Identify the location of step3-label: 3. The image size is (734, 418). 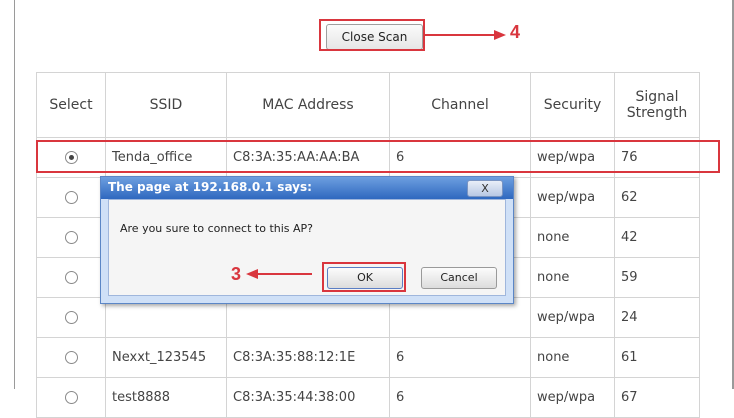
(236, 274).